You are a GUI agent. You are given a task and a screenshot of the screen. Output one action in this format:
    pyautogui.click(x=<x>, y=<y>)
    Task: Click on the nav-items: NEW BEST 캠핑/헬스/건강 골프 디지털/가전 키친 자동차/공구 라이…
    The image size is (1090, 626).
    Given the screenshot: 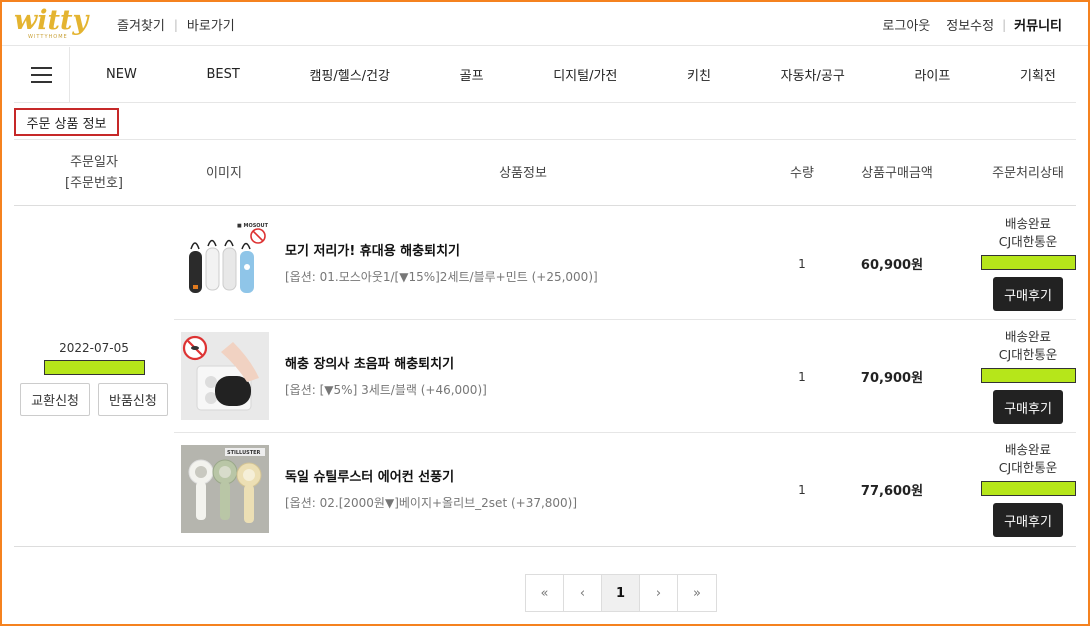 What is the action you would take?
    pyautogui.click(x=591, y=74)
    